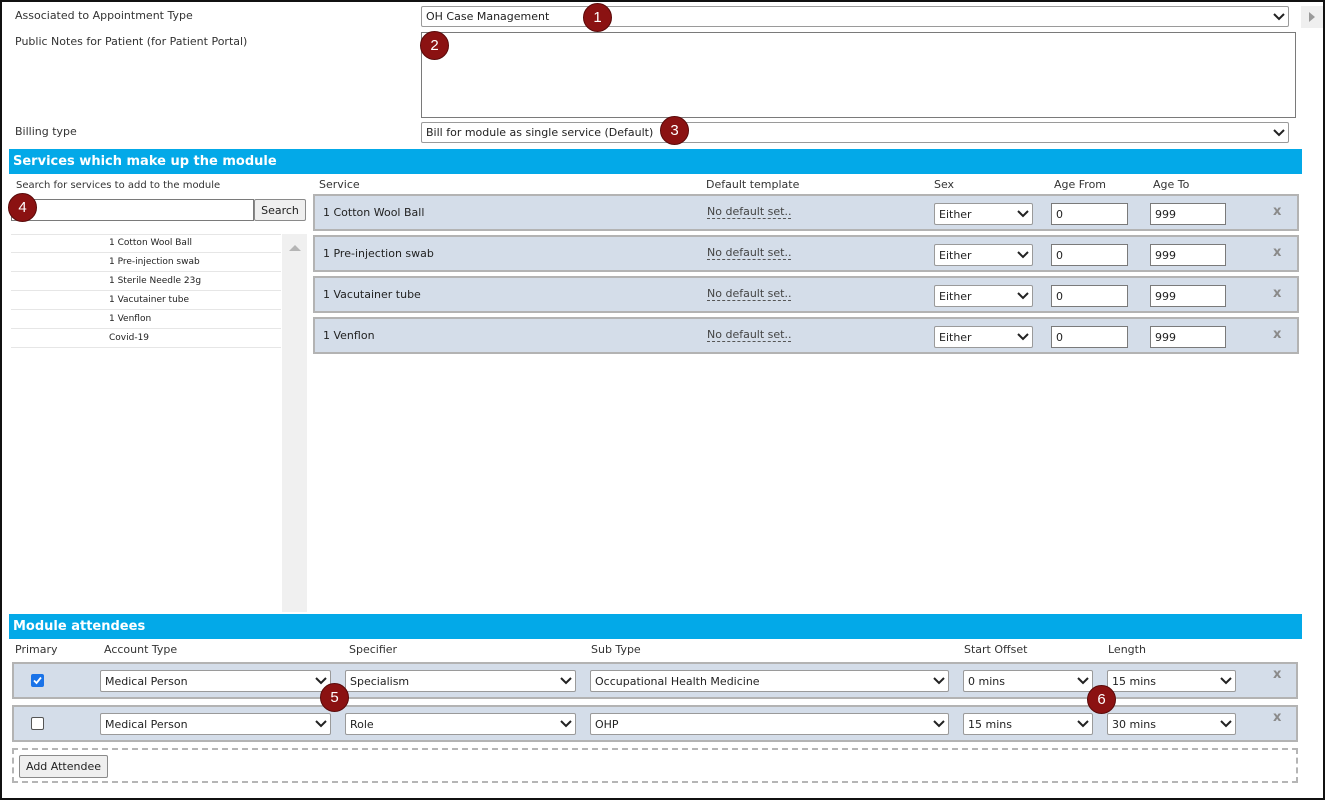 The width and height of the screenshot is (1325, 800). Describe the element at coordinates (22, 207) in the screenshot. I see `annotation-badge-4: 4` at that location.